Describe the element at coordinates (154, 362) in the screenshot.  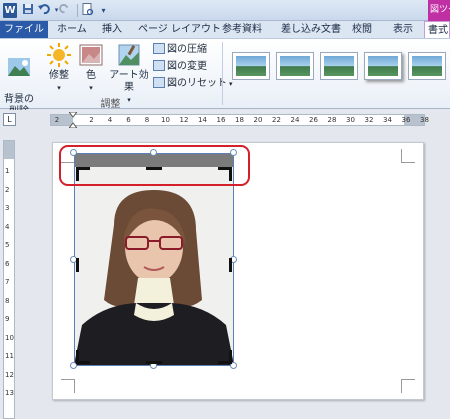
I see `crop-handle-bottom` at that location.